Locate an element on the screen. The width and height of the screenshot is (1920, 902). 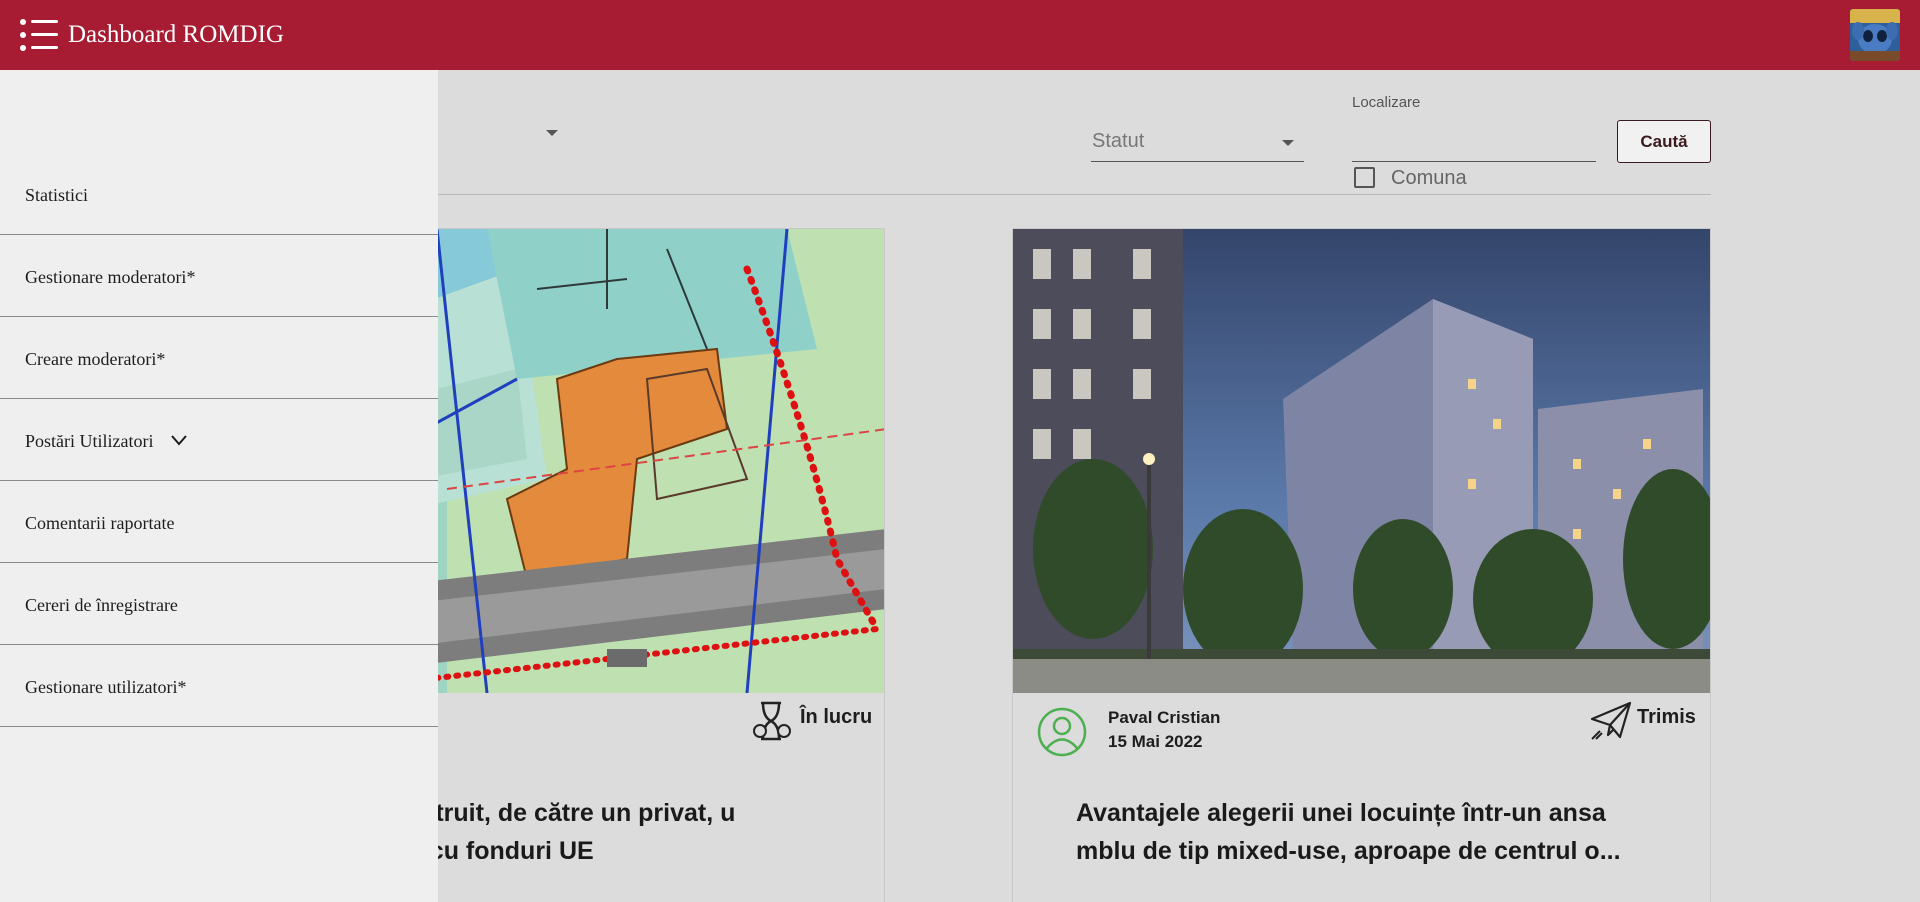
sidebar-item-gestionare-utilizatori: Gestionare utilizatori* is located at coordinates (219, 686).